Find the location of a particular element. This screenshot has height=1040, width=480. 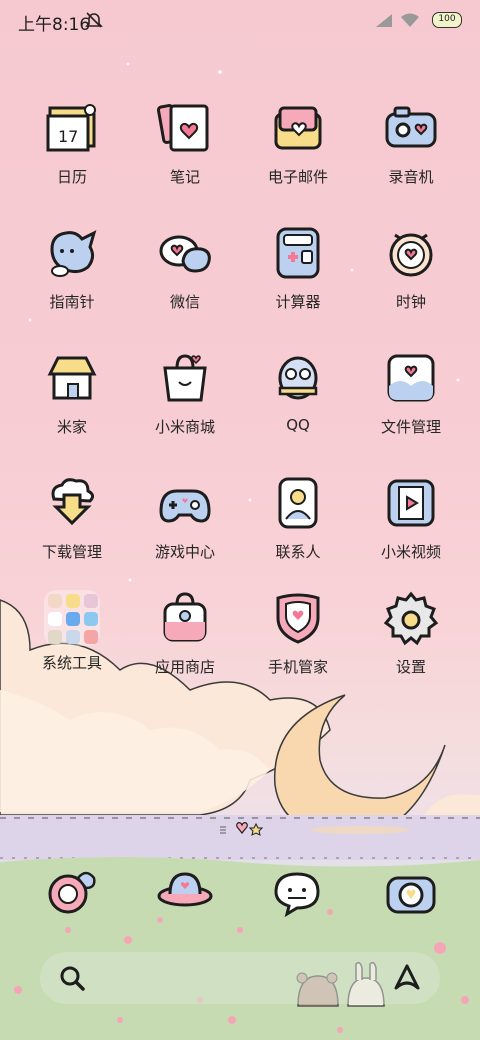

app-label: 日历 is located at coordinates (71, 177).